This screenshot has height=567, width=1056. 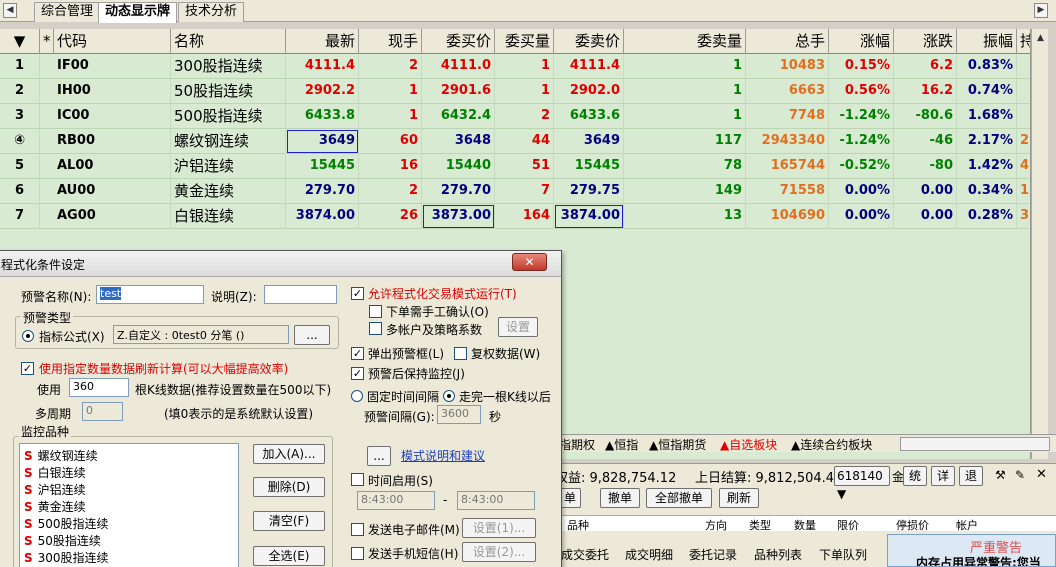 What do you see at coordinates (138, 12) in the screenshot?
I see `tab-dynamic-board: 动态显示牌` at bounding box center [138, 12].